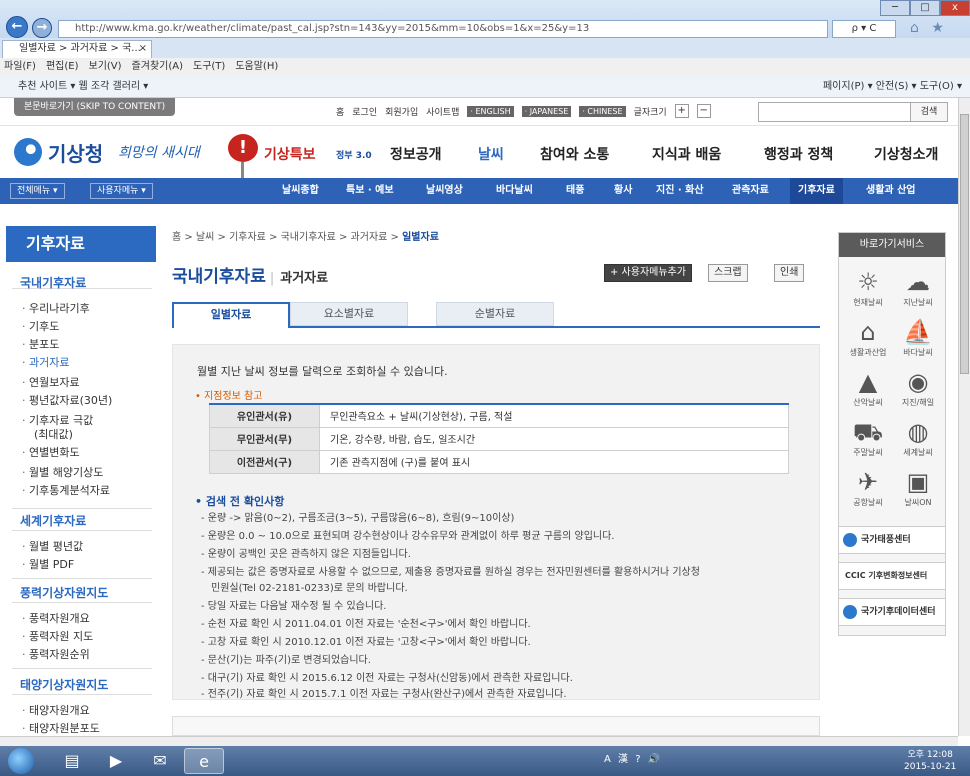 This screenshot has width=970, height=776. I want to click on command-bar: 페이지(P) ▾ 안전(S) ▾ 도구(O) ▾, so click(892, 87).